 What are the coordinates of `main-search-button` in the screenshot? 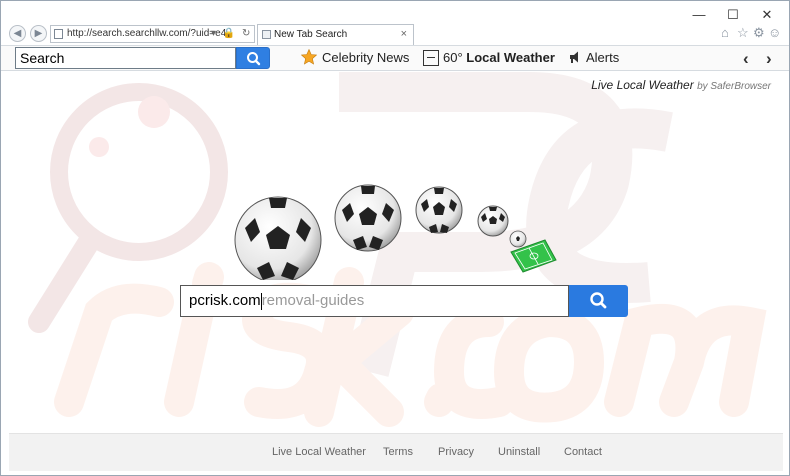 It's located at (598, 301).